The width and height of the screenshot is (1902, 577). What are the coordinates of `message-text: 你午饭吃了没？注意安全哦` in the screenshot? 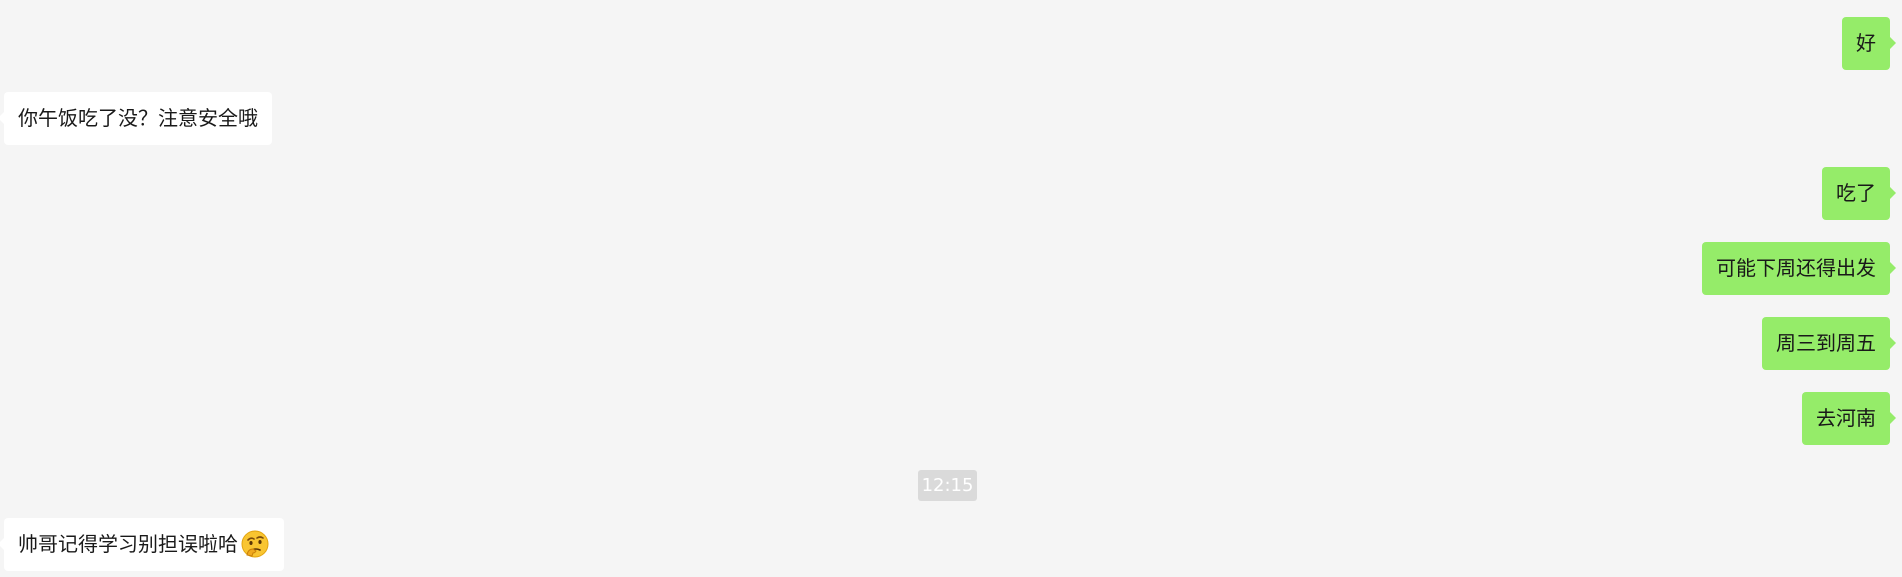 It's located at (138, 118).